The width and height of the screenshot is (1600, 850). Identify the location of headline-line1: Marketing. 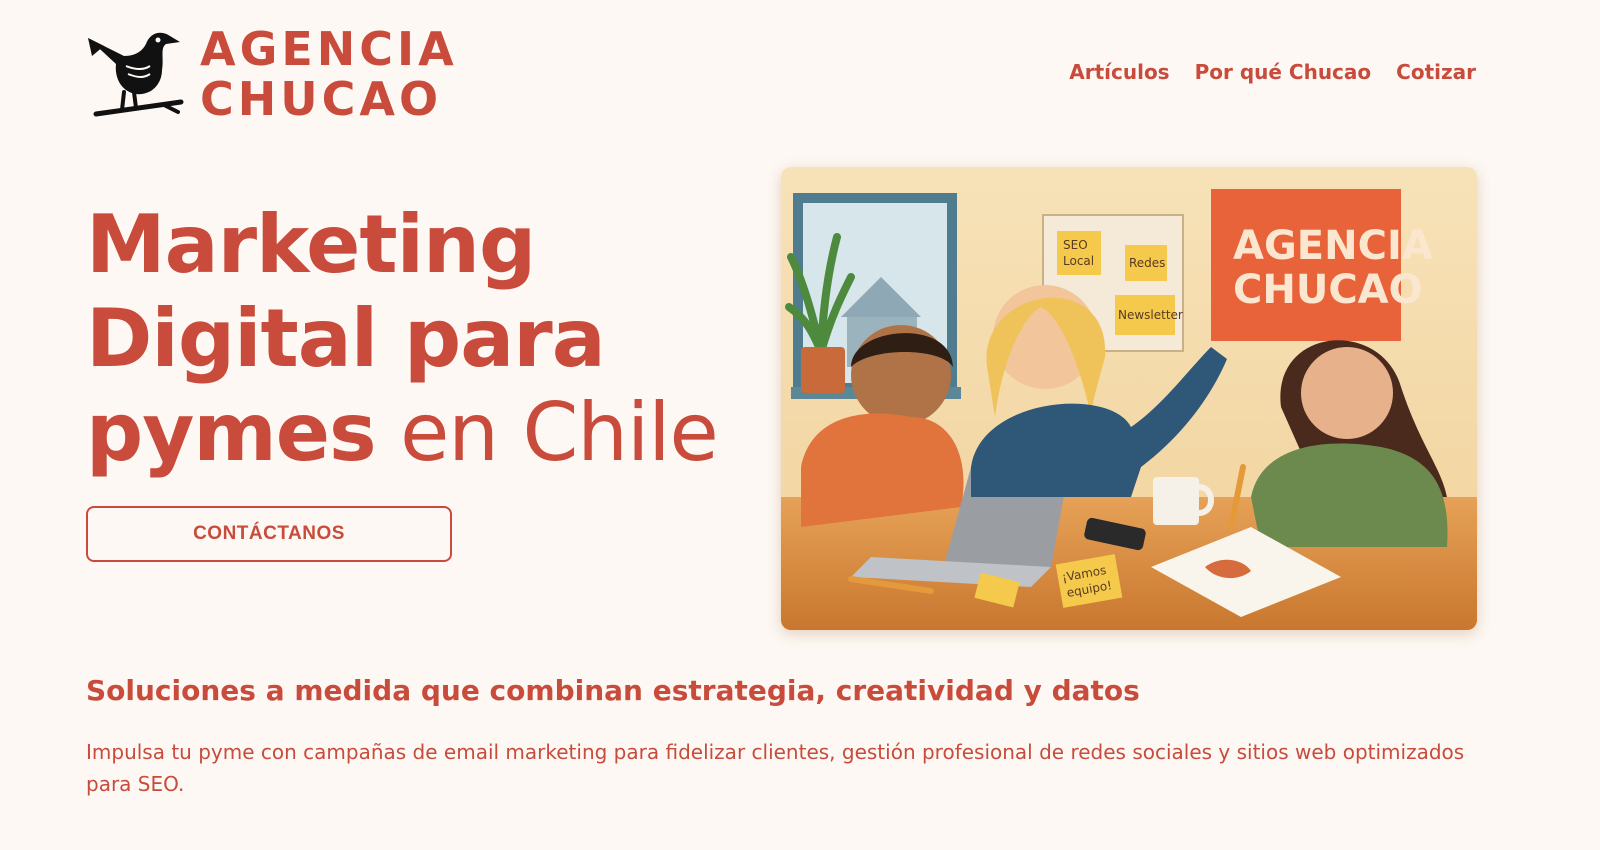
(311, 244).